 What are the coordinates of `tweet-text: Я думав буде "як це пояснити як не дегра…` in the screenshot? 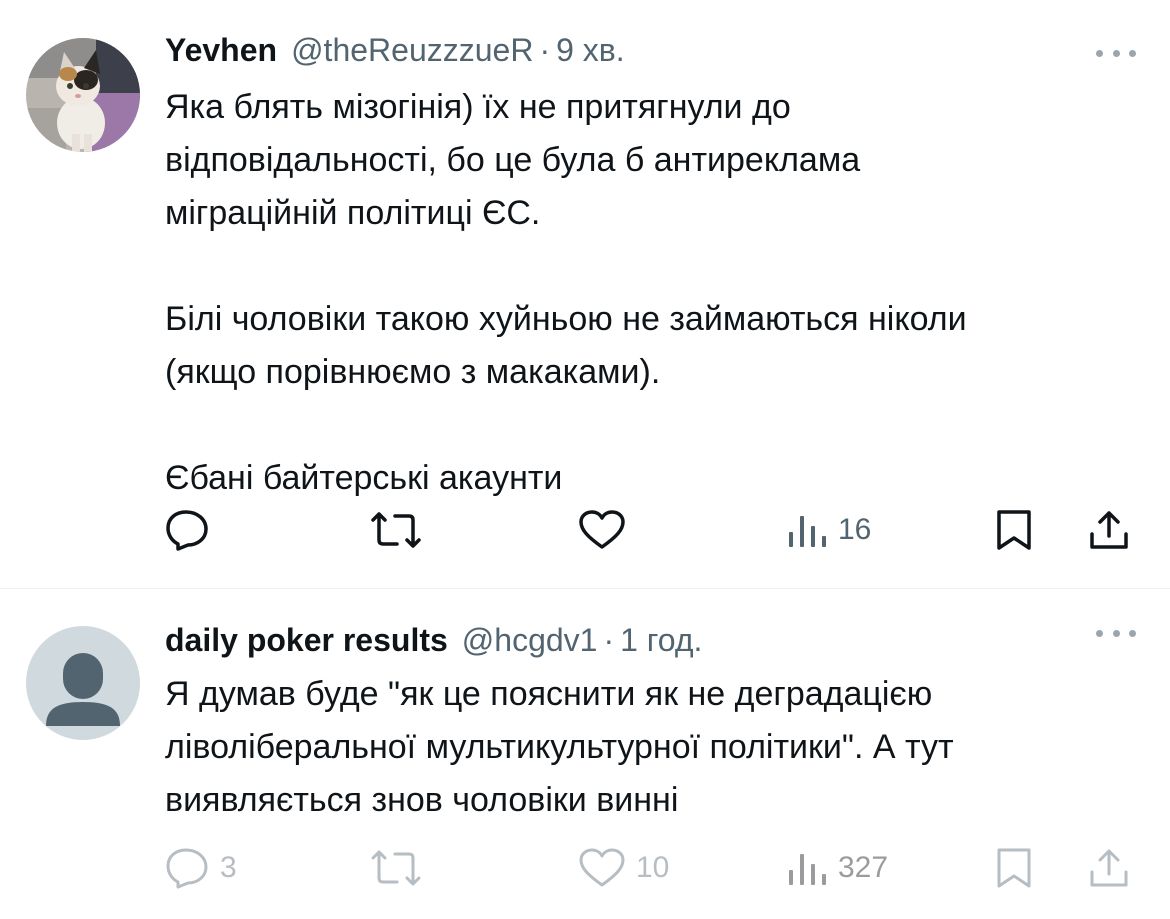 It's located at (655, 747).